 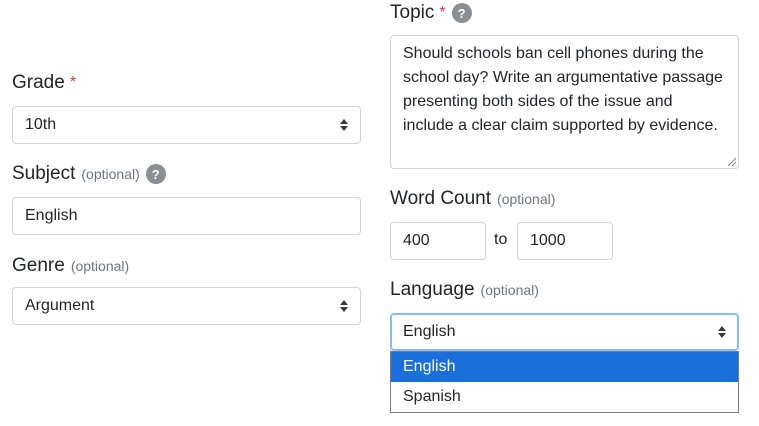 What do you see at coordinates (548, 240) in the screenshot?
I see `word-count-max-value: 1000` at bounding box center [548, 240].